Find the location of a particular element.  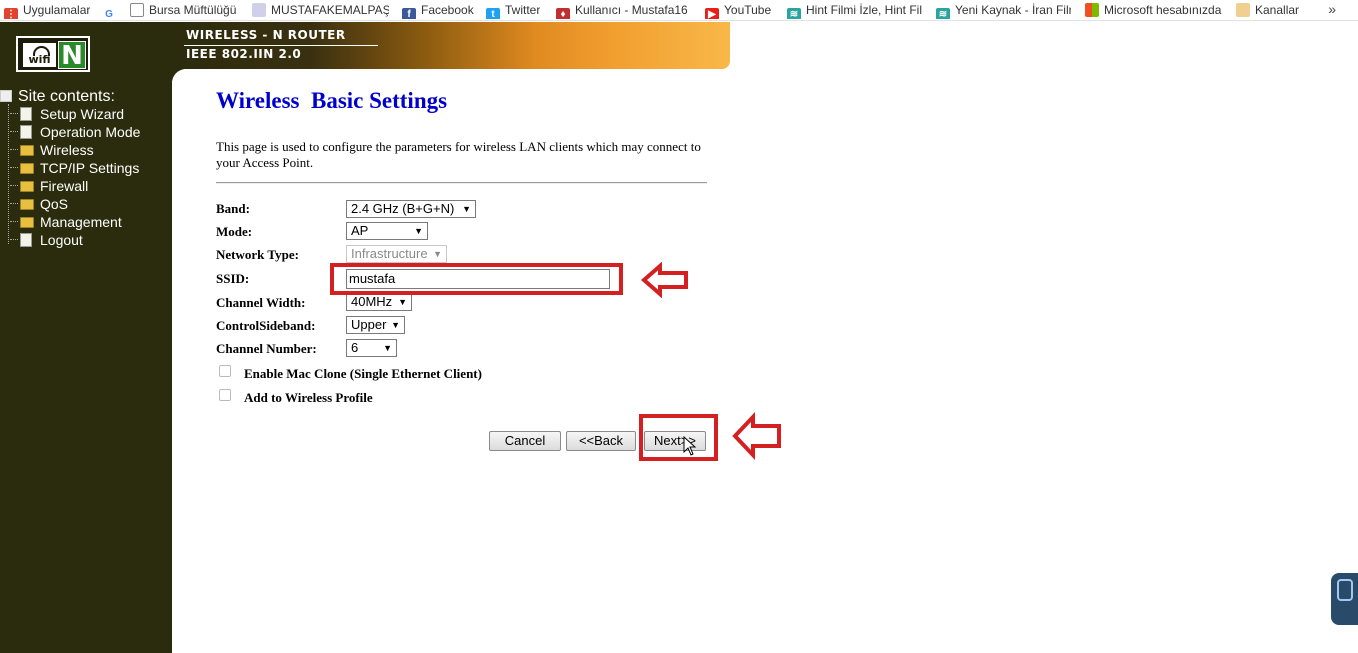

site-contents-label: Site contents: is located at coordinates (66, 96).